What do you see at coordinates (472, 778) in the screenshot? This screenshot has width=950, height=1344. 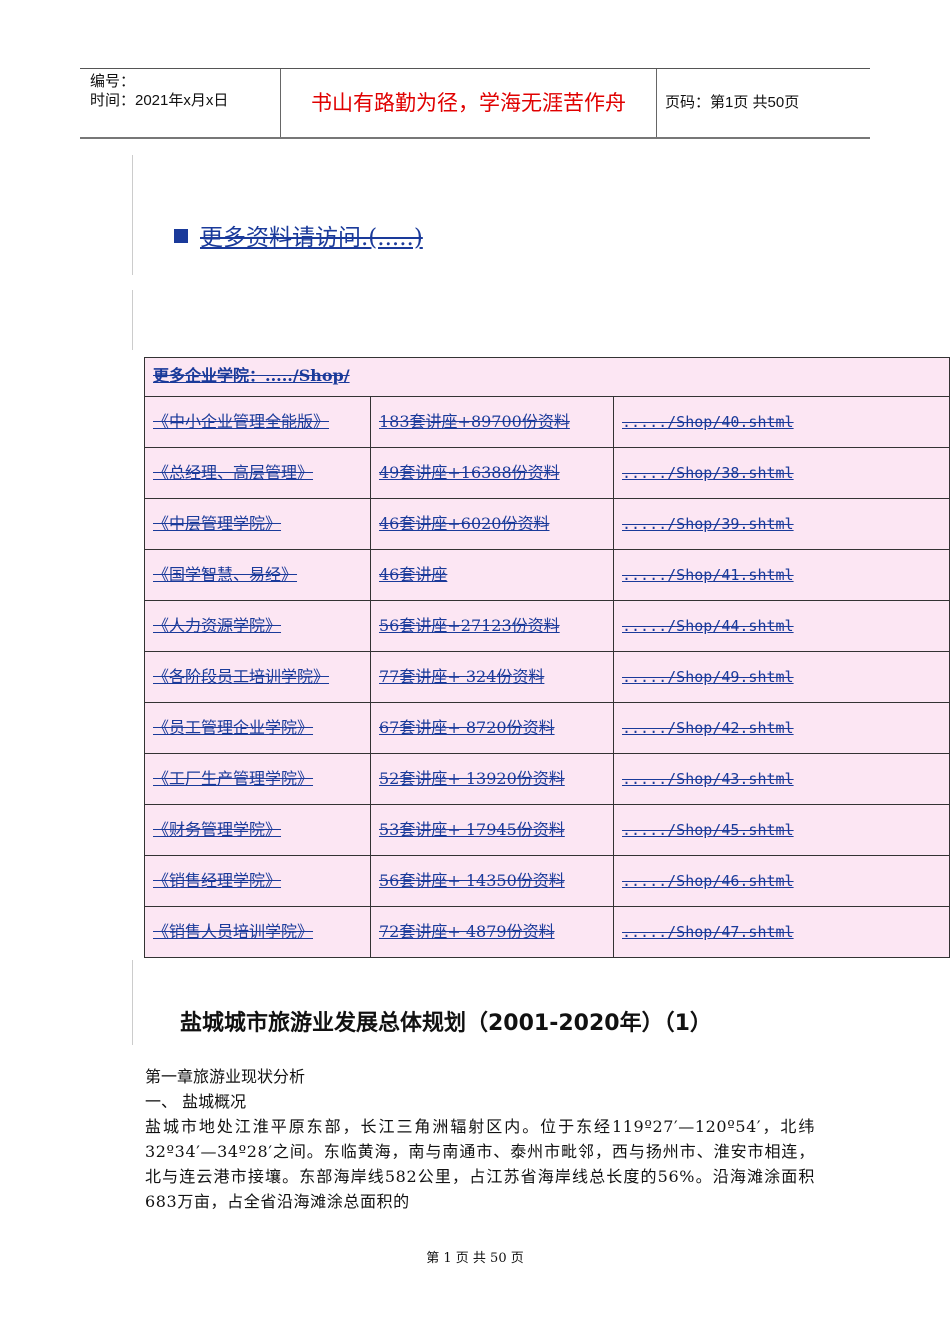 I see `course-content-link: 52套讲座+ 13920份资料` at bounding box center [472, 778].